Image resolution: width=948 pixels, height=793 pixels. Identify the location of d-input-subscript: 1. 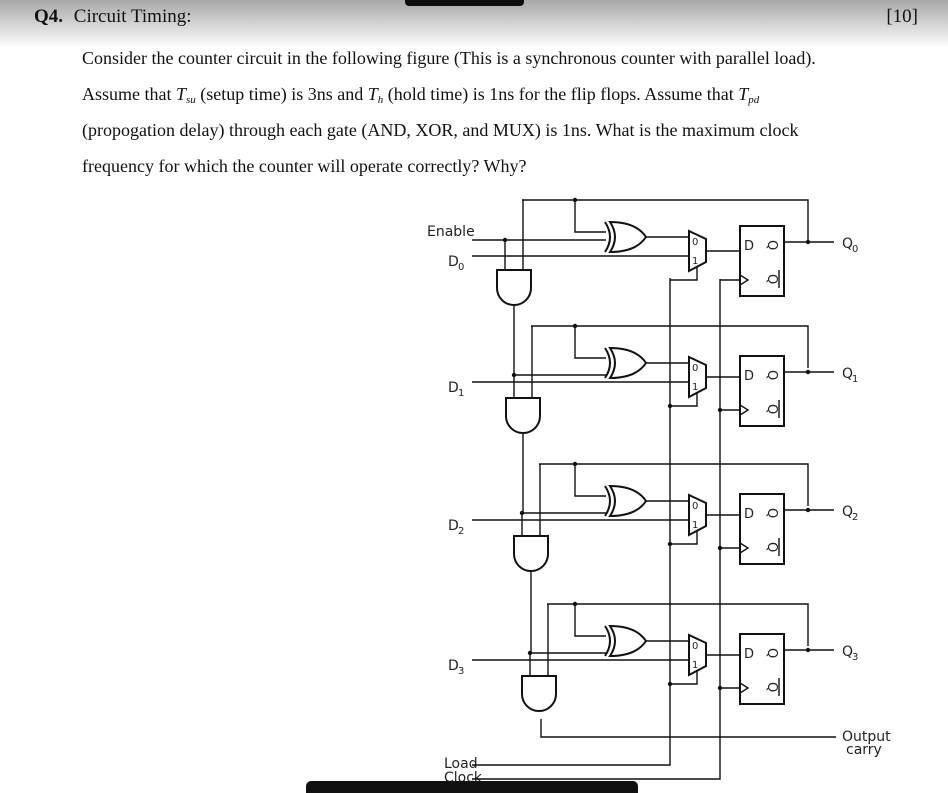
(461, 393).